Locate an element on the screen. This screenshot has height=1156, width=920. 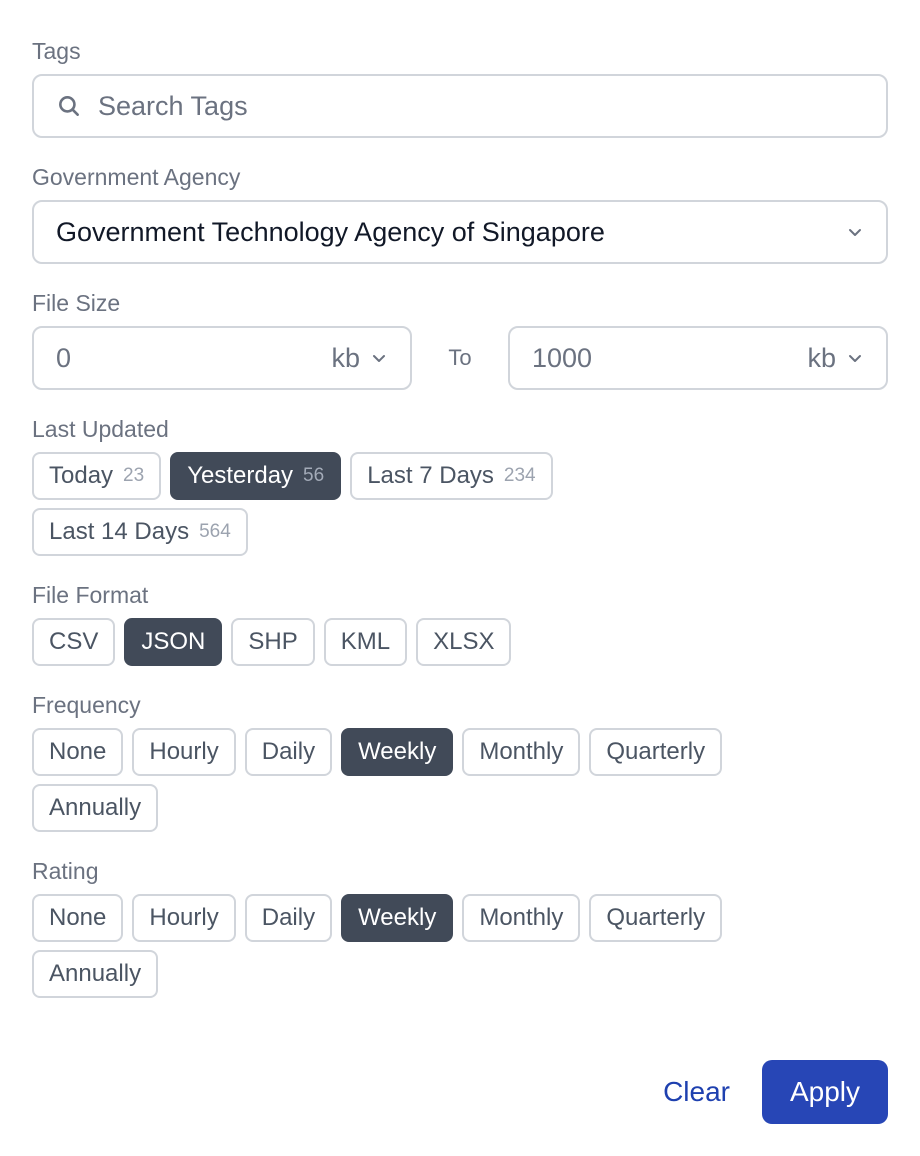
agency-label: Government Agency is located at coordinates (136, 177).